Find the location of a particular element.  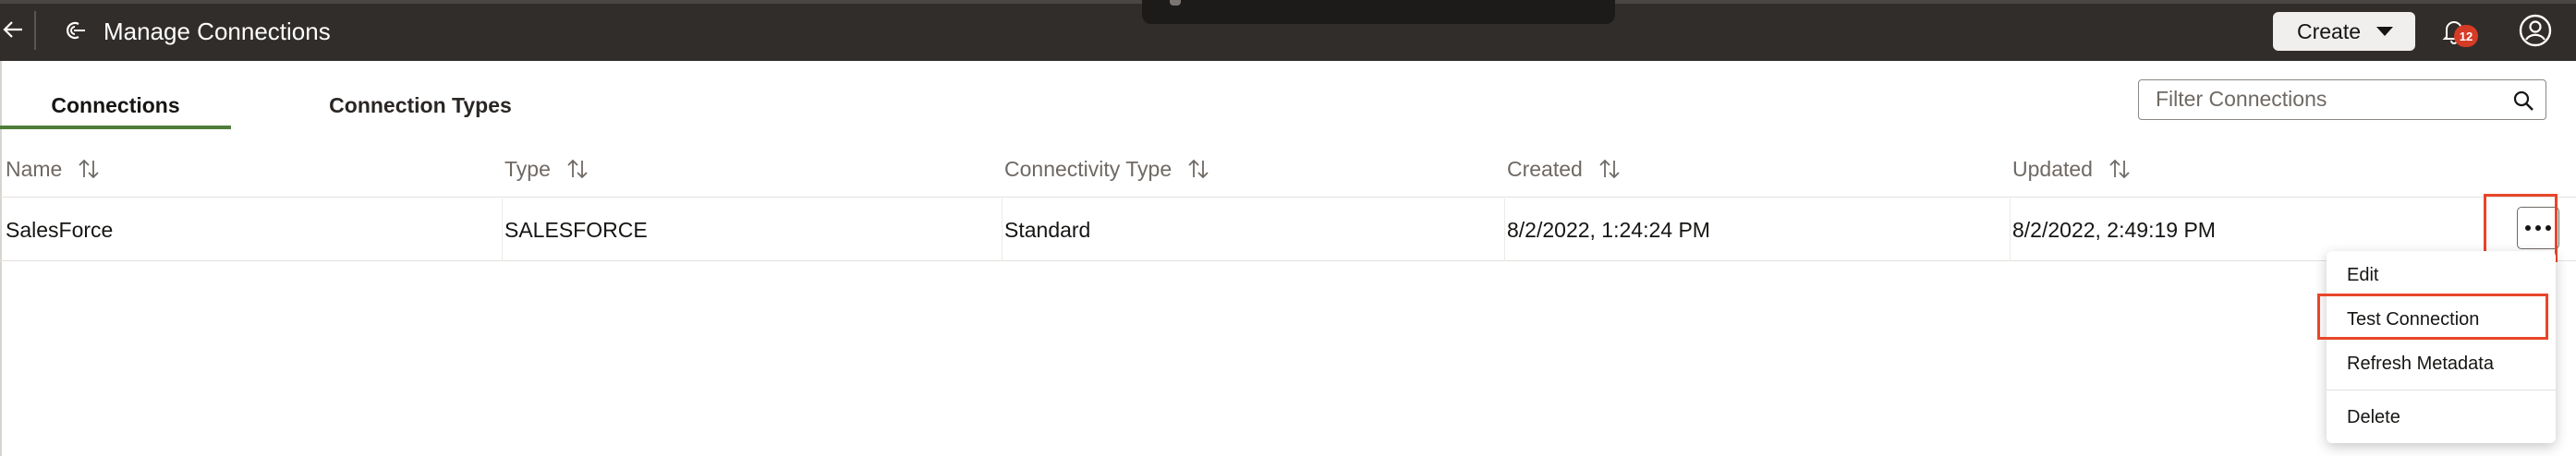

header-divider is located at coordinates (35, 30).